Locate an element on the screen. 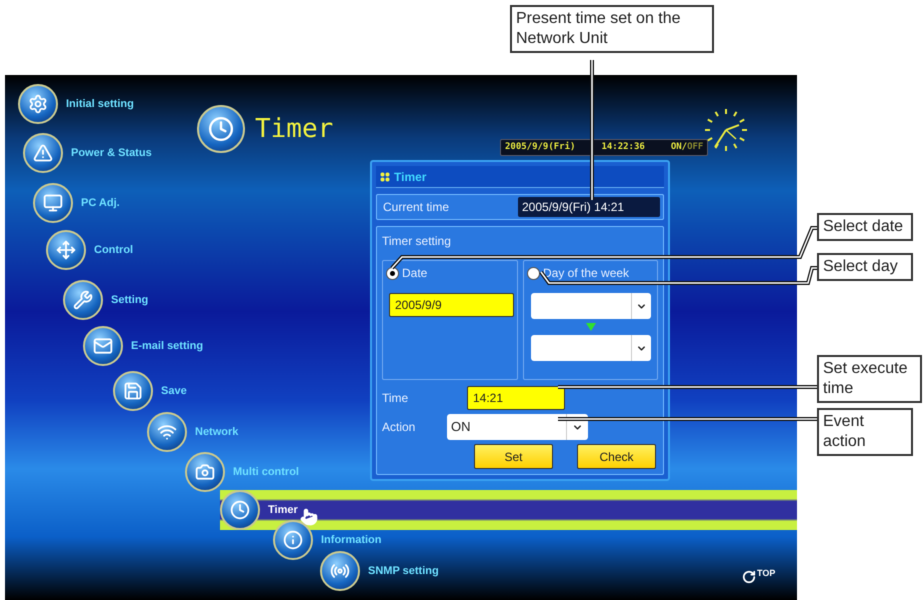 This screenshot has height=600, width=924. menu-item: PC Adj. is located at coordinates (76, 203).